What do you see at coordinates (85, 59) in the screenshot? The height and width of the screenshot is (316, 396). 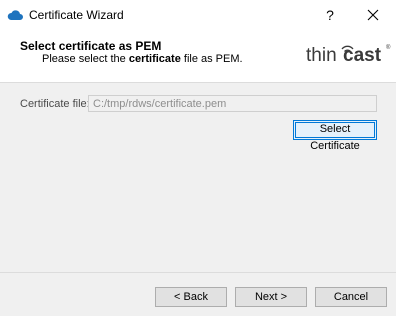 I see `subtitle-prefix: Please select the` at bounding box center [85, 59].